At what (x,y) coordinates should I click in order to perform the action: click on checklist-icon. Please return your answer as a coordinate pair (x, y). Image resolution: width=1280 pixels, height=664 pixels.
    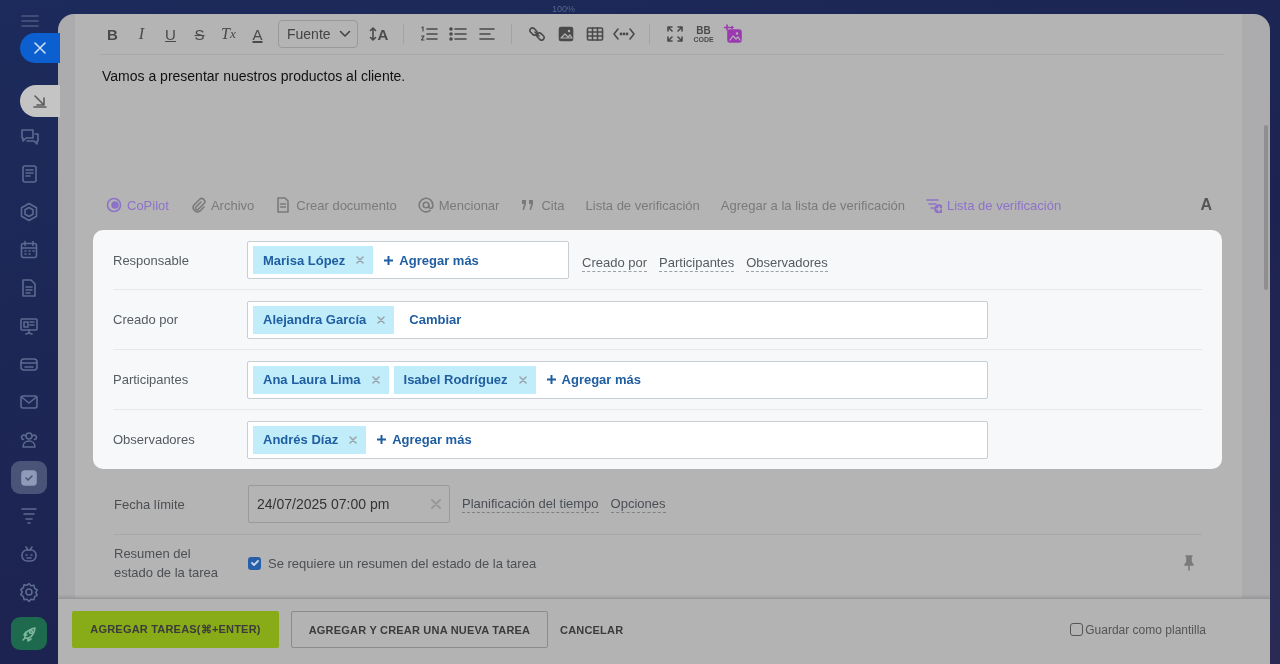
    Looking at the image, I should click on (934, 205).